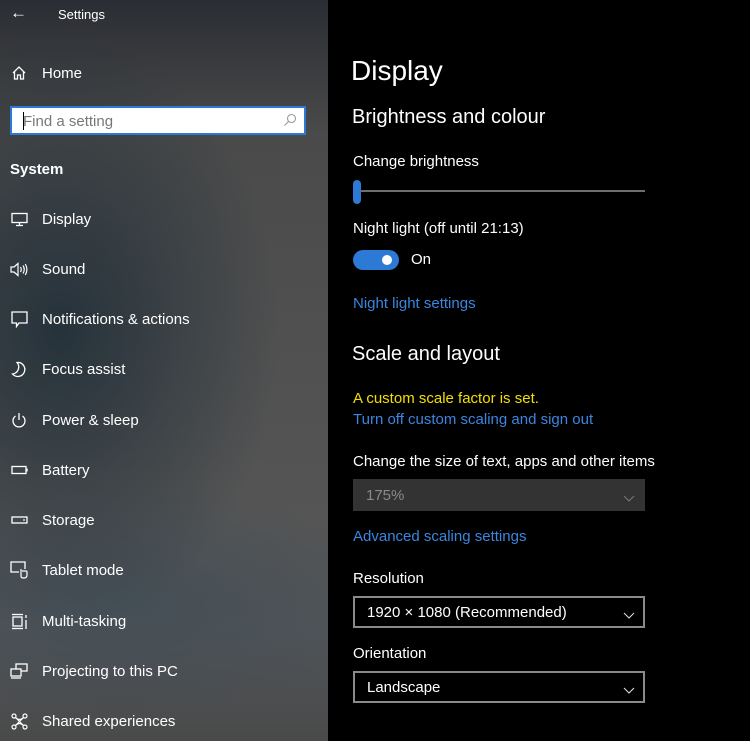  I want to click on sidebar-item-label: Shared experiences, so click(109, 721).